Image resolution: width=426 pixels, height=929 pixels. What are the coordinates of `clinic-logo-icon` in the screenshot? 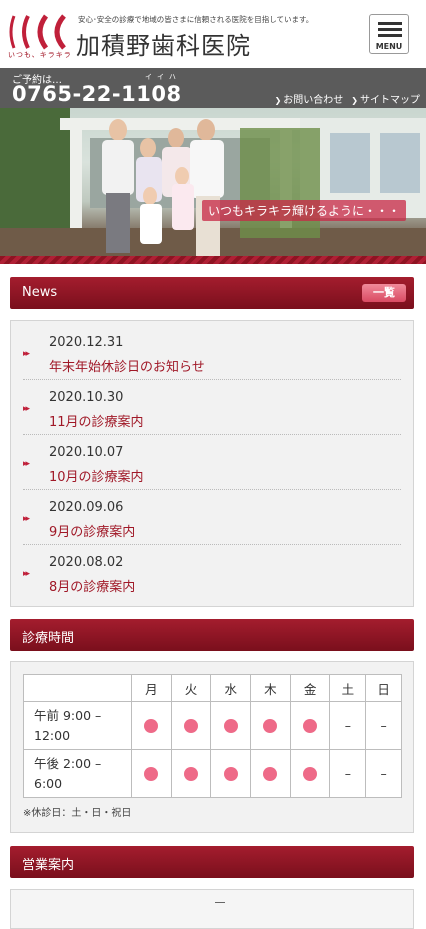 It's located at (36, 32).